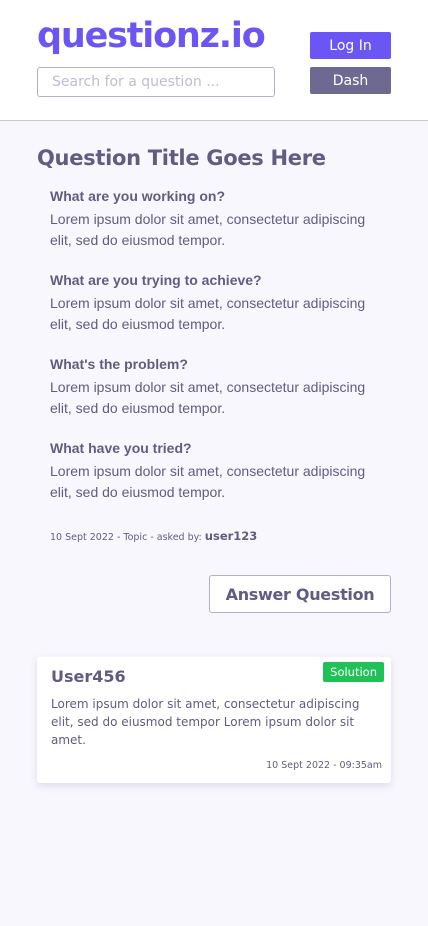 The height and width of the screenshot is (926, 428). Describe the element at coordinates (121, 448) in the screenshot. I see `section-heading: What have you tried?` at that location.